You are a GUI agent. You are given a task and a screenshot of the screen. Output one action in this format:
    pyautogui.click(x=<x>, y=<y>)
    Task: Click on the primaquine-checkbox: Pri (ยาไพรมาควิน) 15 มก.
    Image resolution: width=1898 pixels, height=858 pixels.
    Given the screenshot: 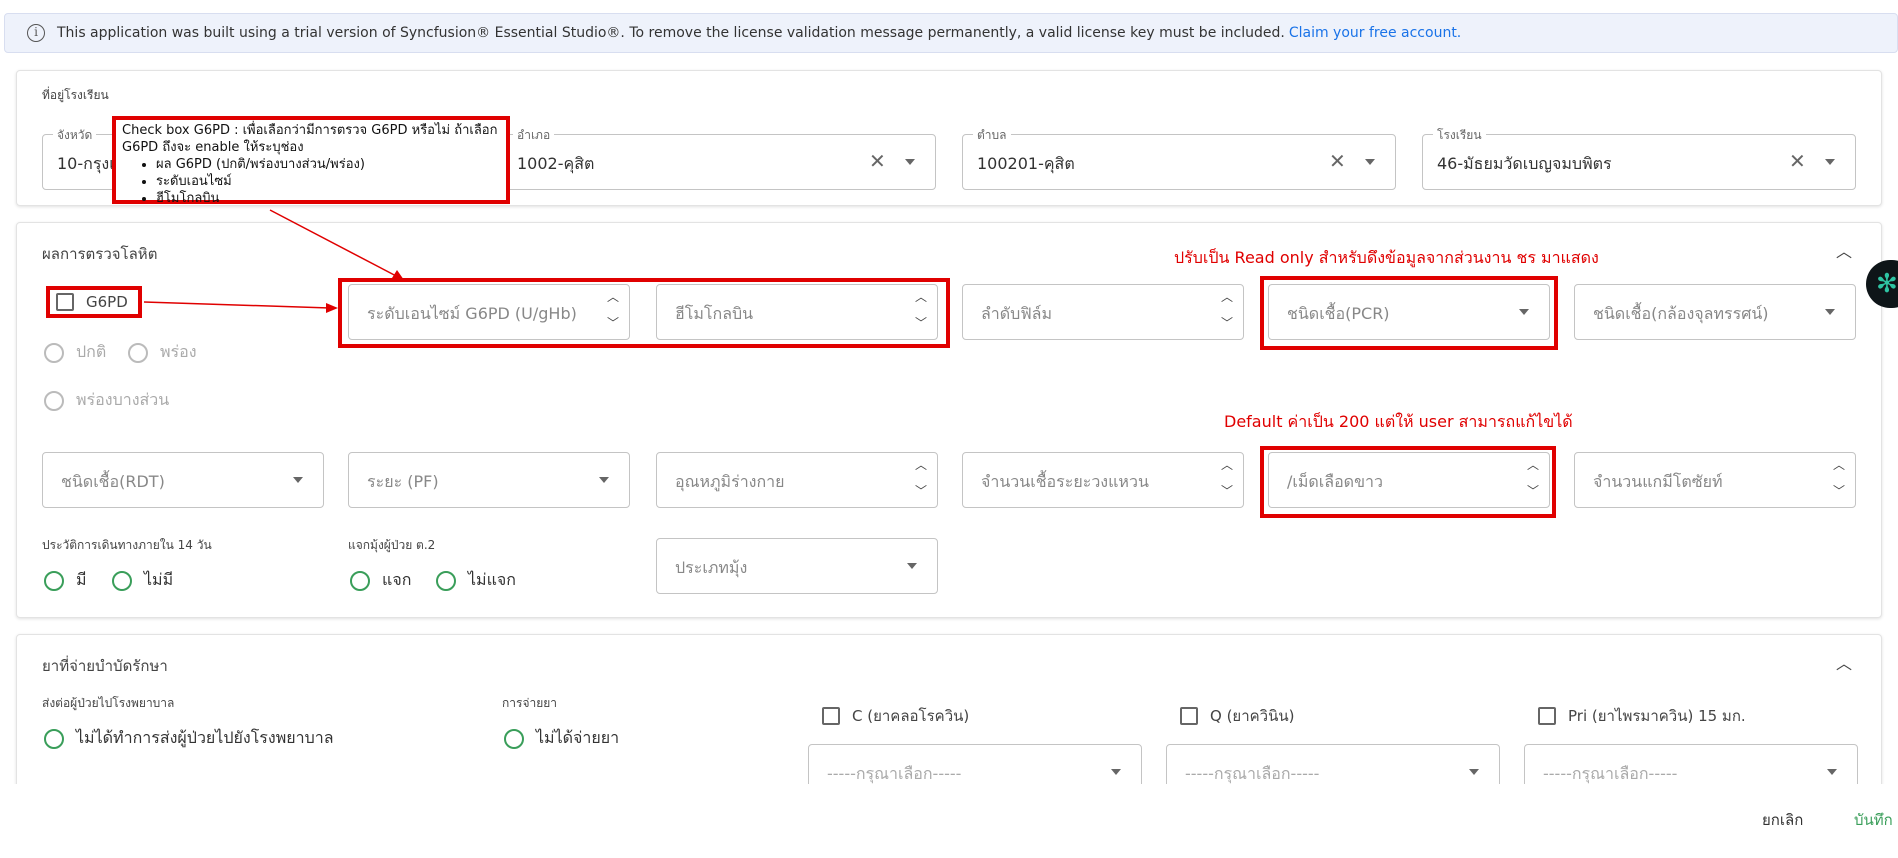 What is the action you would take?
    pyautogui.click(x=1642, y=716)
    